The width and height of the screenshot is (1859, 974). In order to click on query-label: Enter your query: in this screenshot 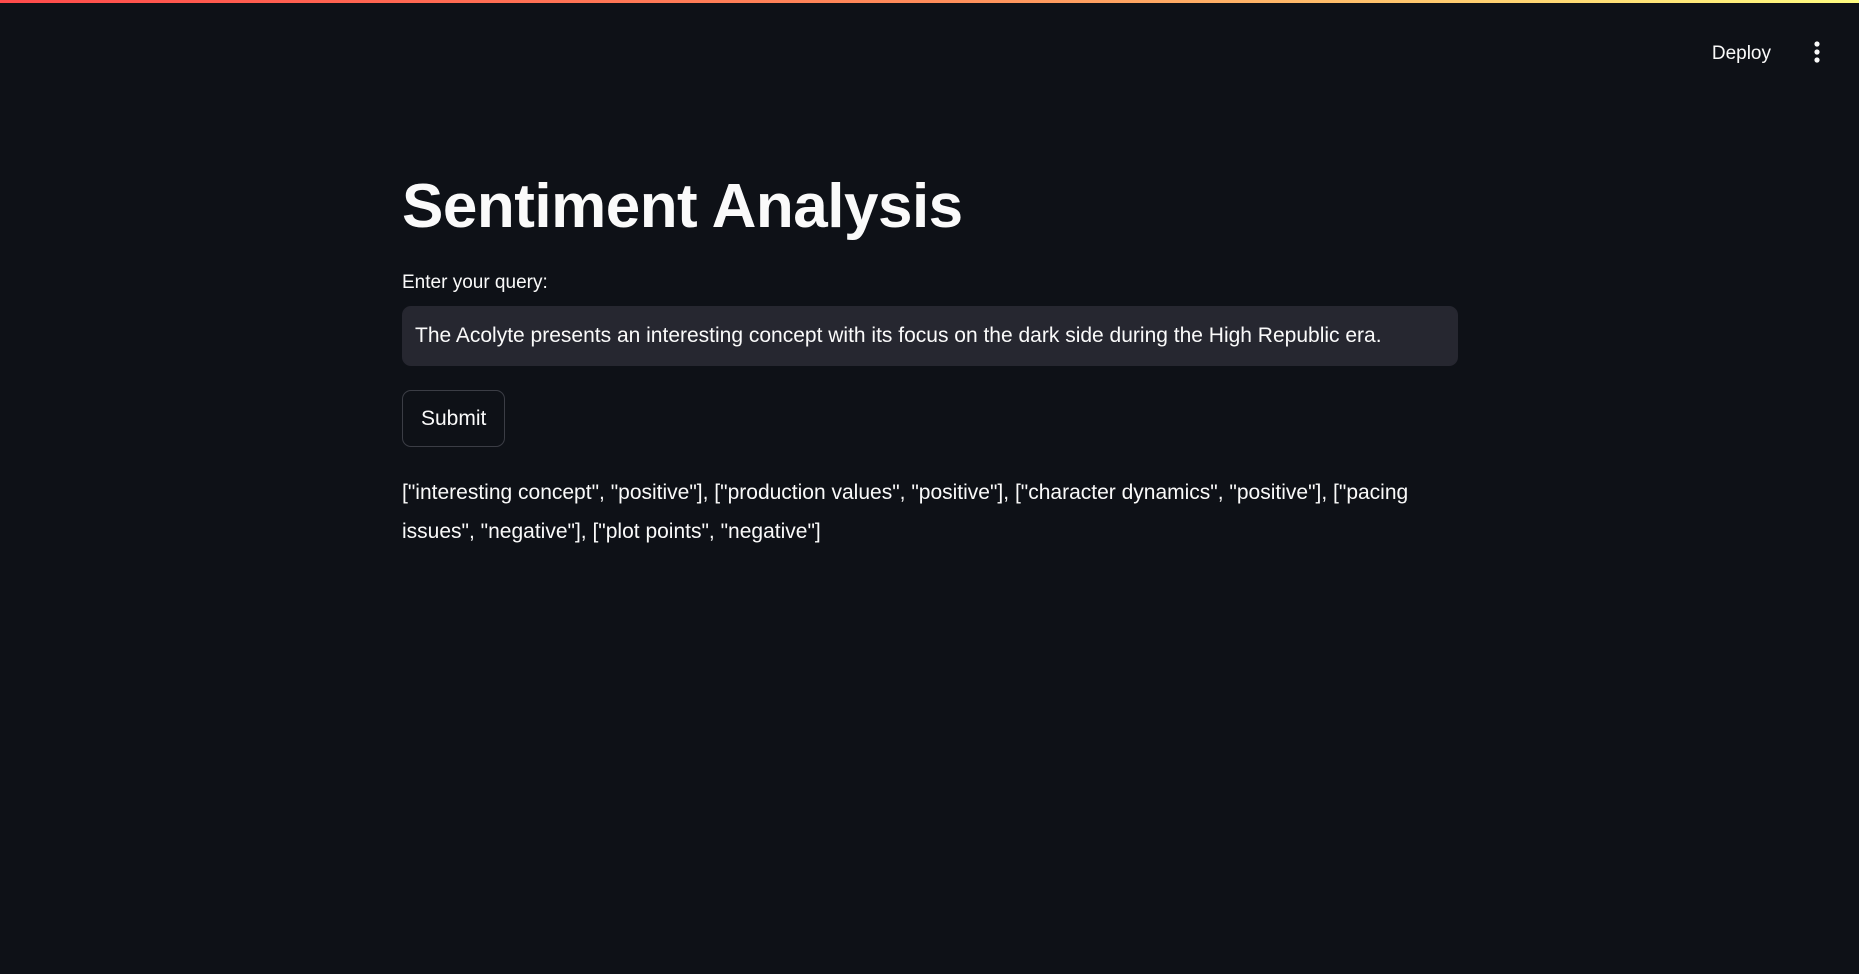, I will do `click(475, 283)`.